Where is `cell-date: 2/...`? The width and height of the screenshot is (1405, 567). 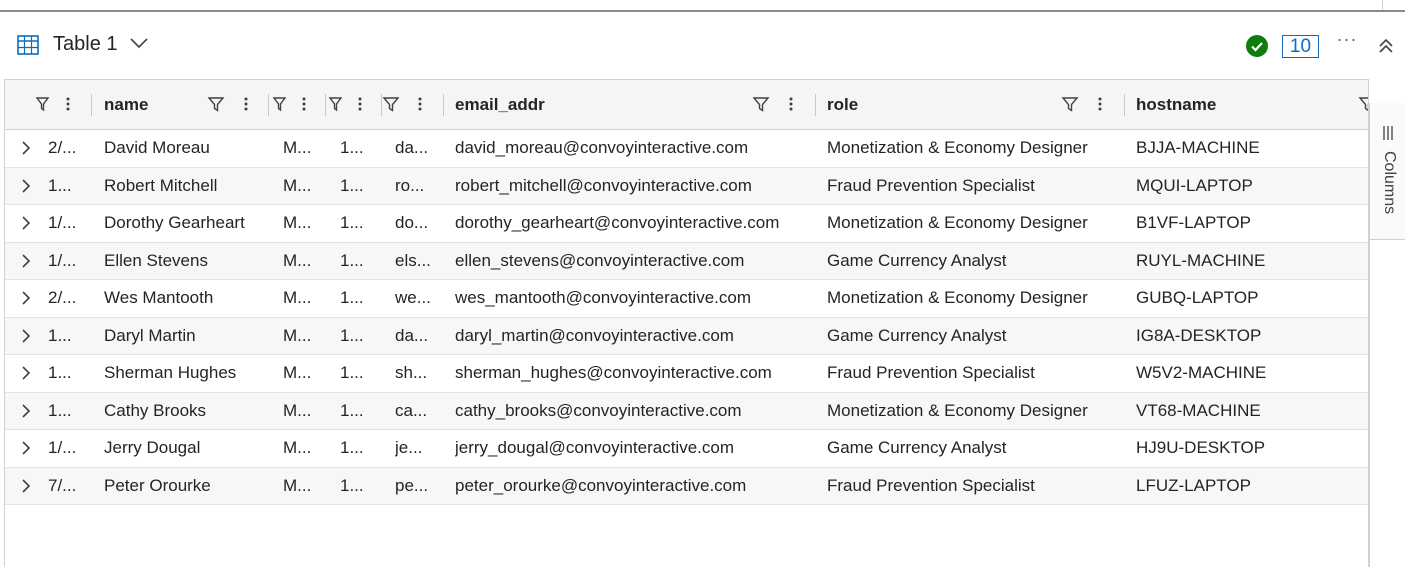
cell-date: 2/... is located at coordinates (62, 297).